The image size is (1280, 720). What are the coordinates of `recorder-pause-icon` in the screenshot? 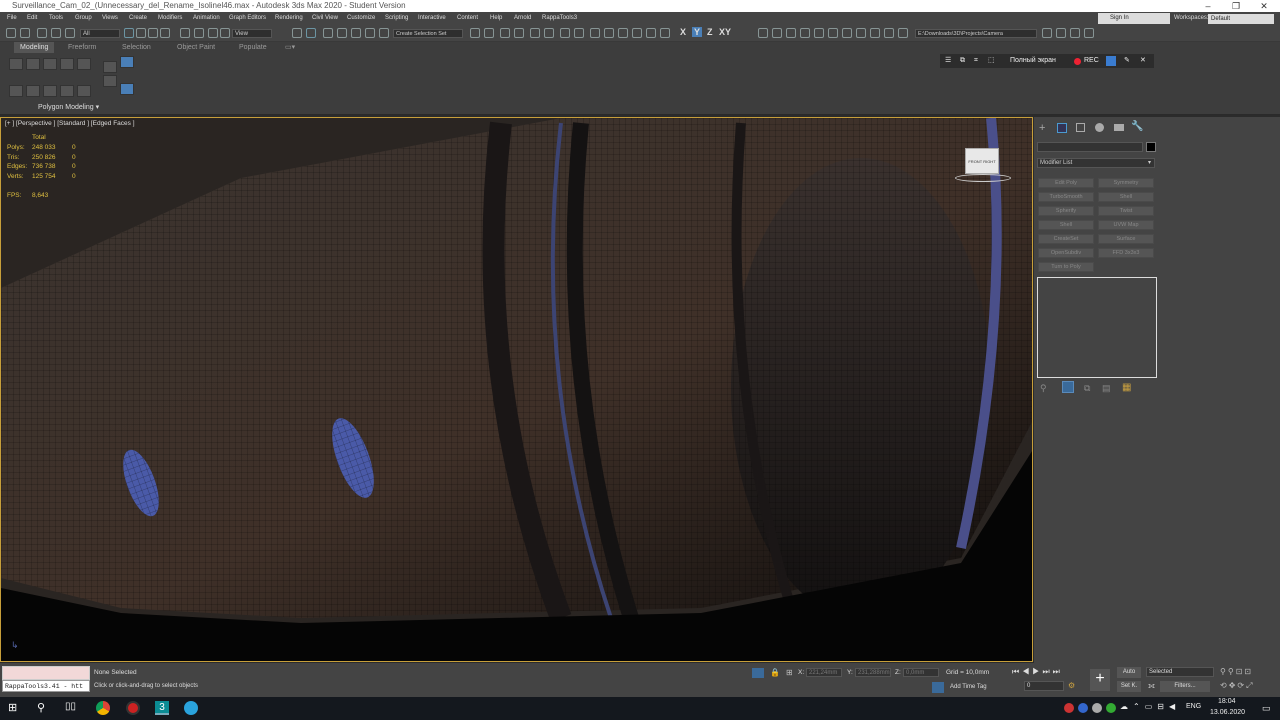 It's located at (1111, 61).